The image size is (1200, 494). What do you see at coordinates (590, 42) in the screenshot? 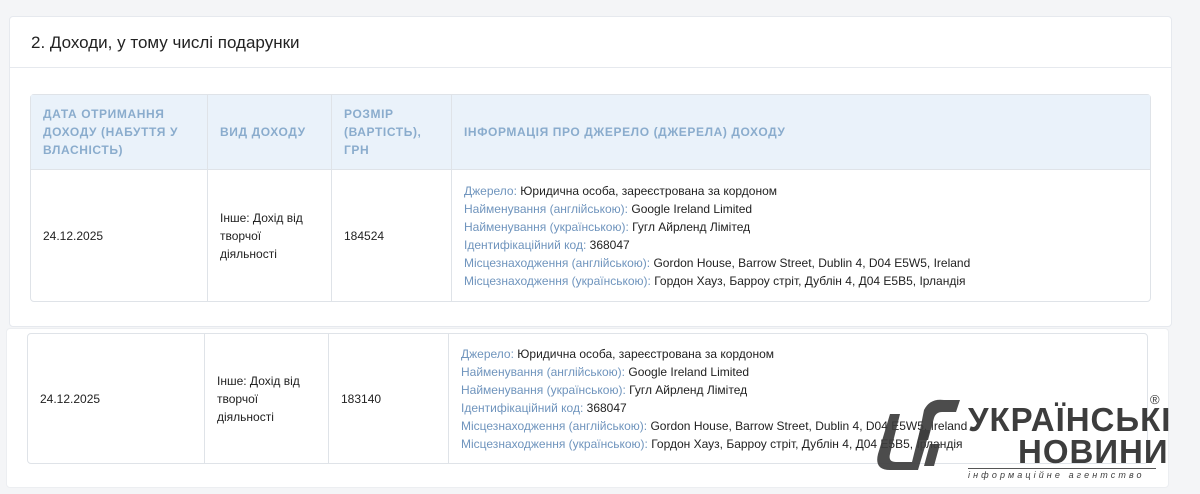
I see `section-header: 2. Доходи, у тому числі подарунки` at bounding box center [590, 42].